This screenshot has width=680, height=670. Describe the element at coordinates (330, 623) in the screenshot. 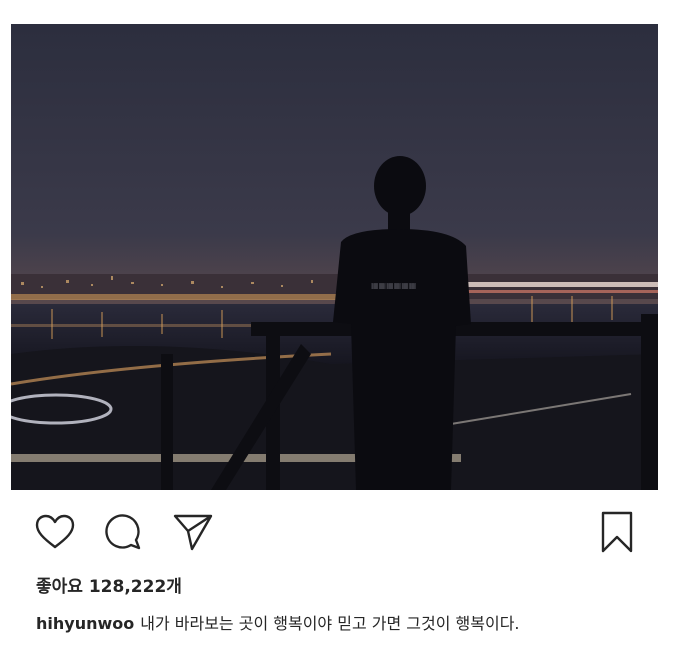

I see `caption-text: 내가 바라보는 곳이 행복이야 믿고 가면 그것이 행복이다.` at that location.